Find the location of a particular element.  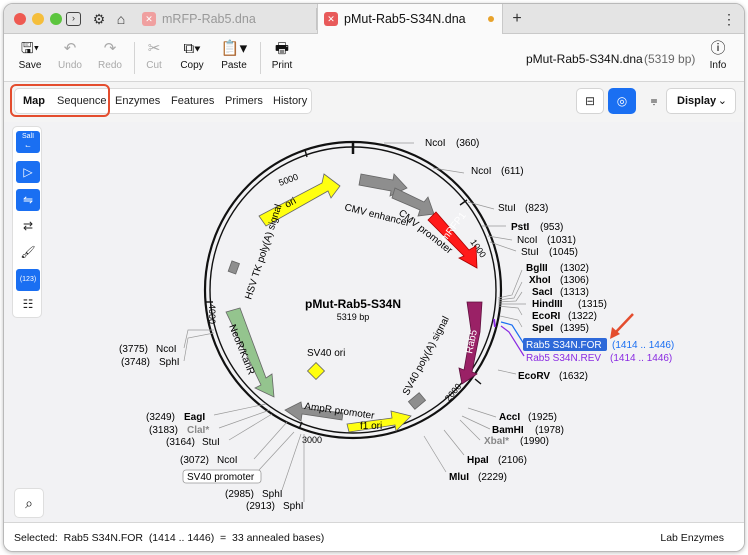

site-pos: (1322) is located at coordinates (582, 316).